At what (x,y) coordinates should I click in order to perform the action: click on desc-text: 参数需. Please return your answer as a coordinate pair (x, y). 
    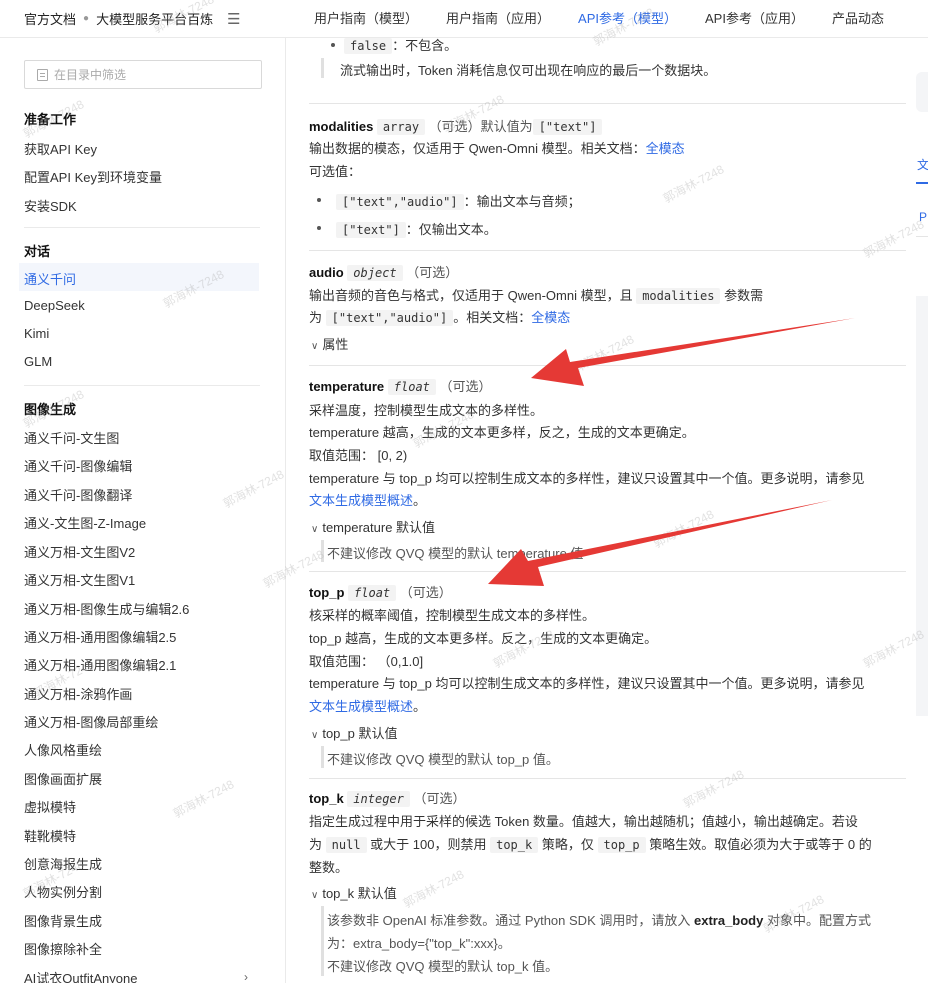
    Looking at the image, I should click on (744, 295).